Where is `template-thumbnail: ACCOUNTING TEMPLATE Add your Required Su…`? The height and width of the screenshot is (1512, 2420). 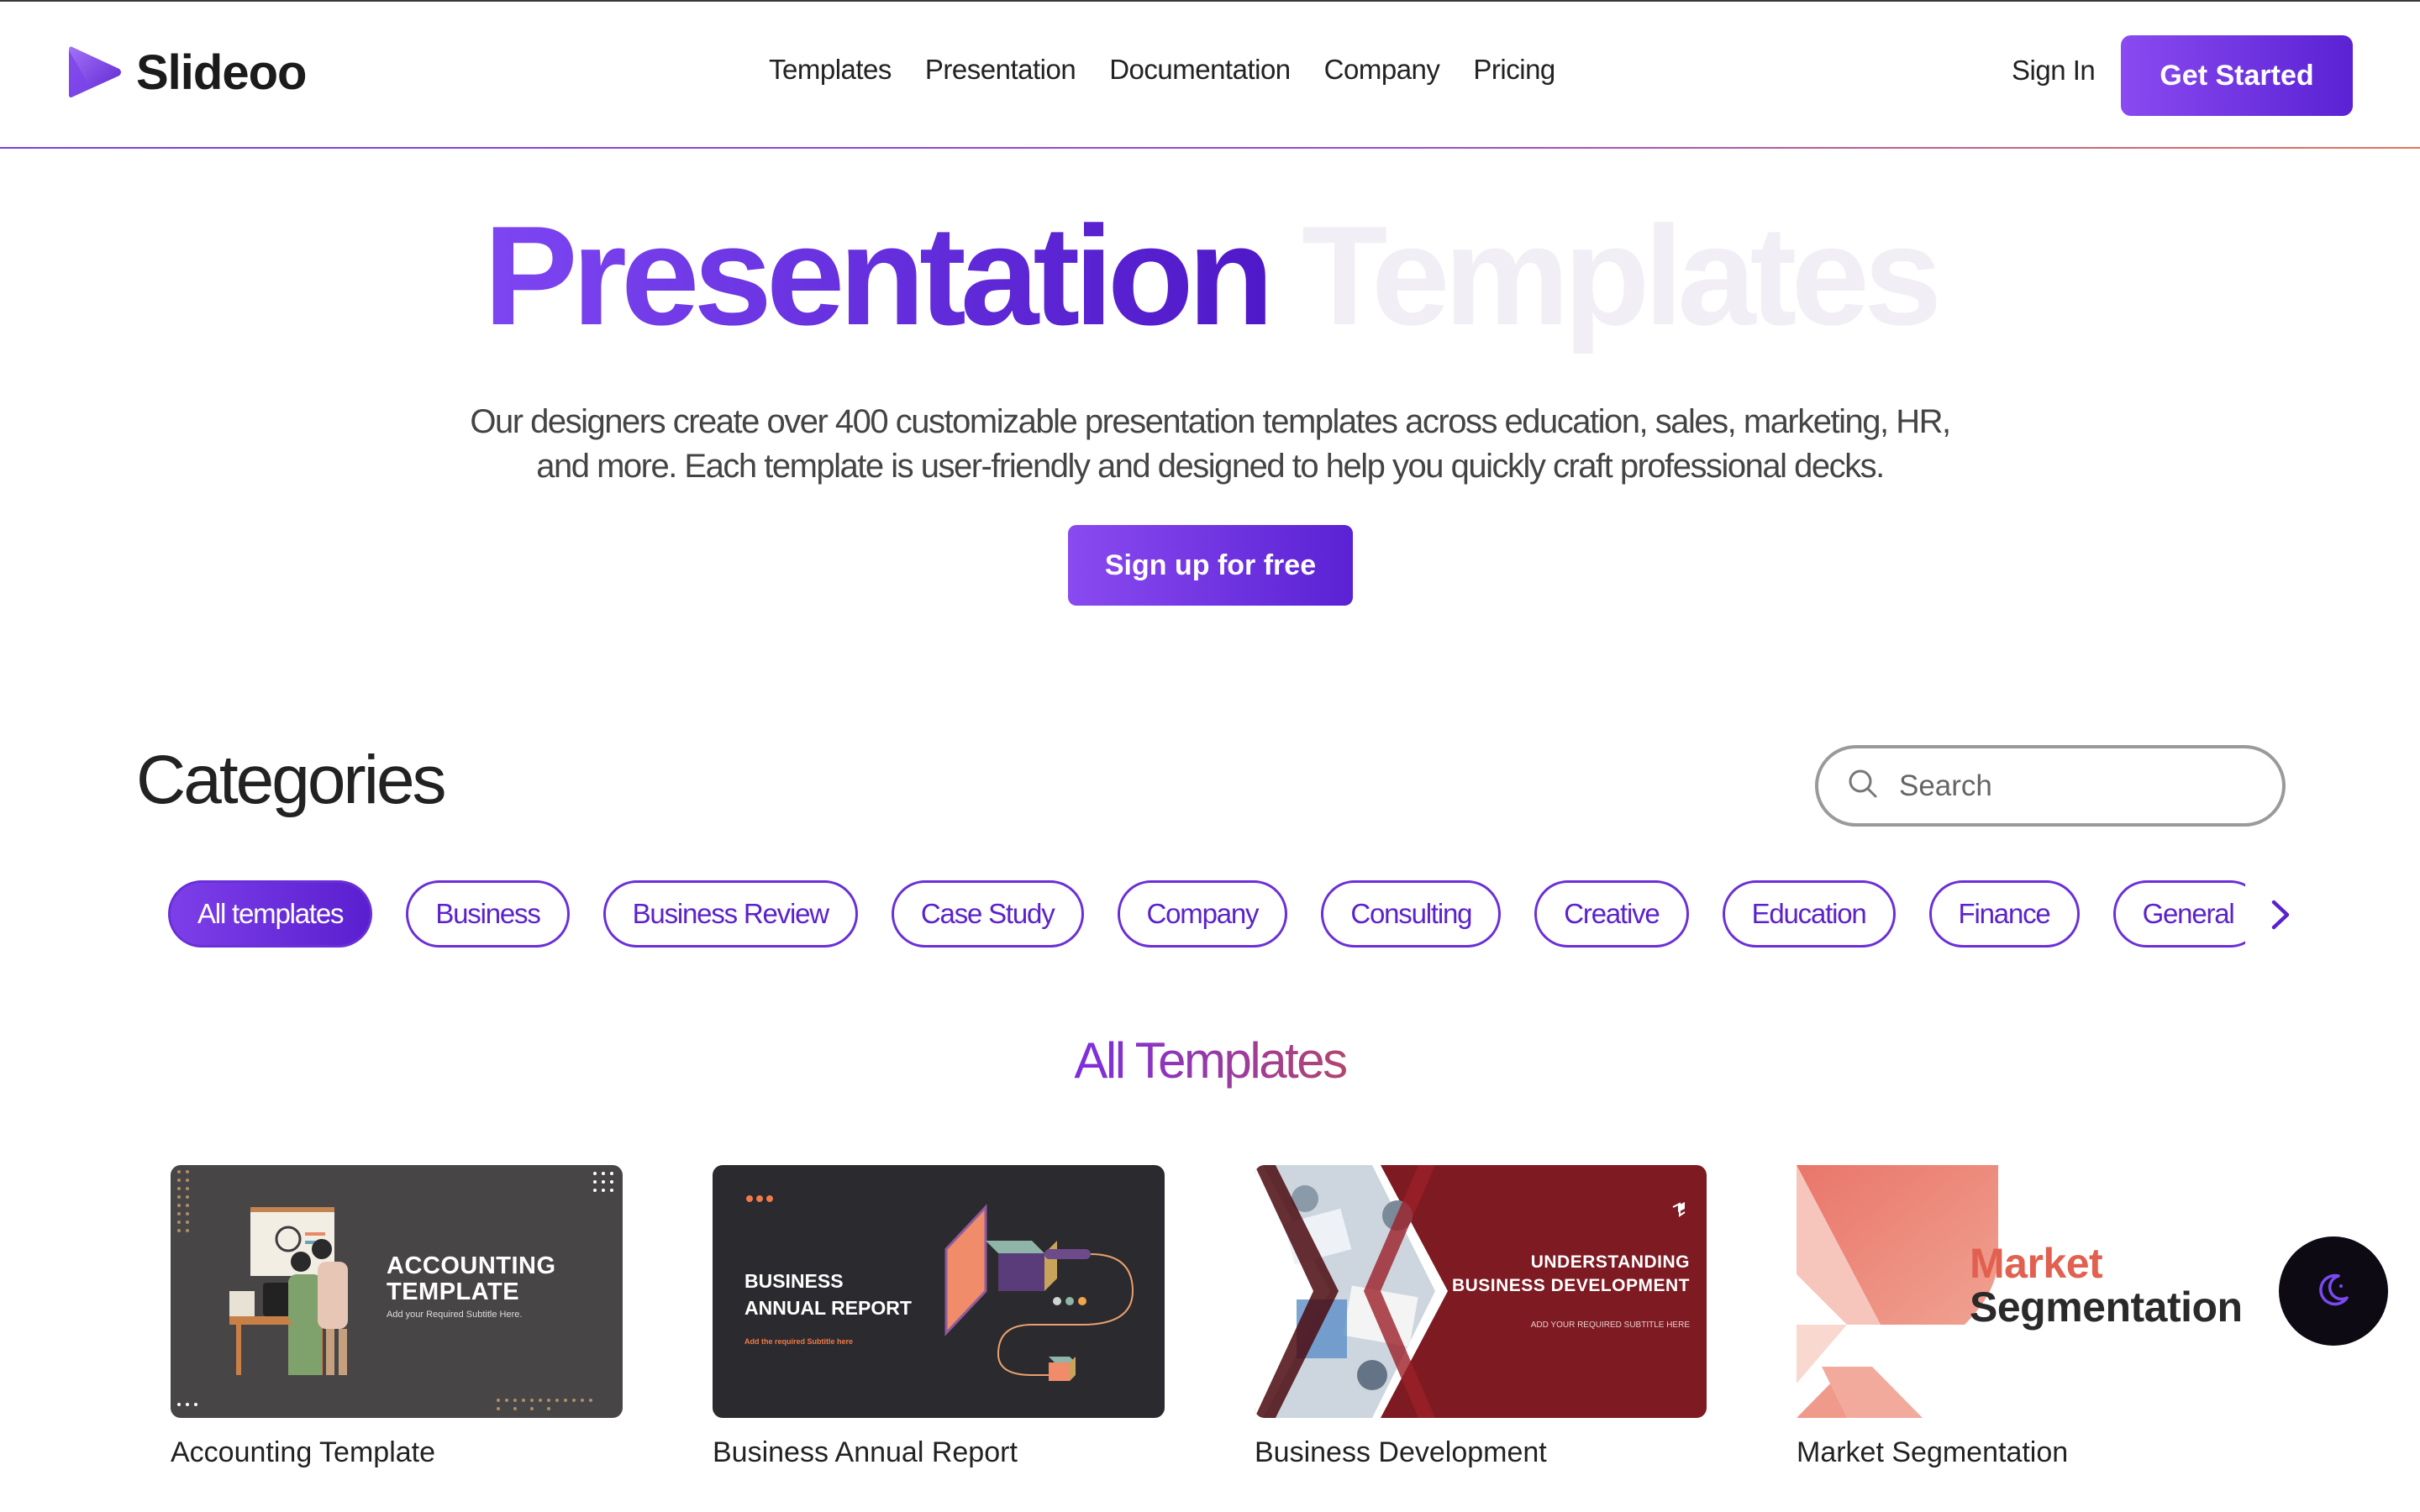
template-thumbnail: ACCOUNTING TEMPLATE Add your Required Su… is located at coordinates (397, 1291).